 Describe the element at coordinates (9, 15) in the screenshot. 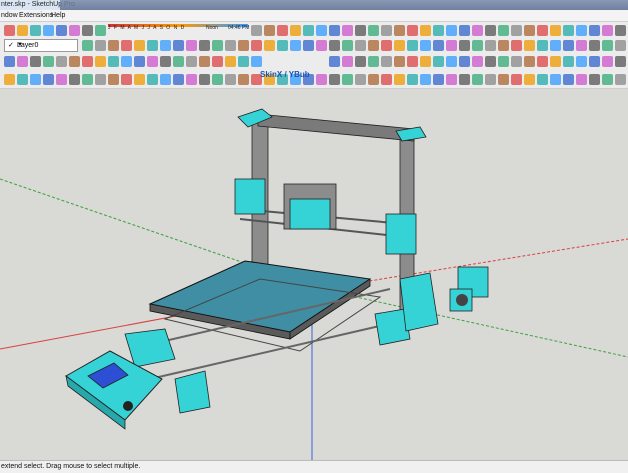

I see `menu-window: ndow` at that location.